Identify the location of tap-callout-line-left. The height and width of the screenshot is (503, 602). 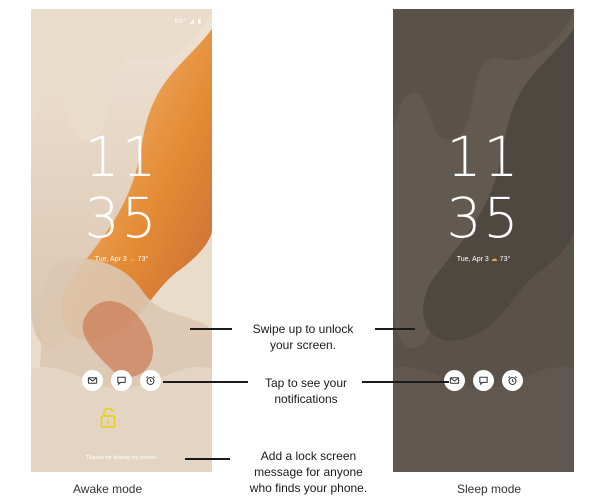
(205, 382).